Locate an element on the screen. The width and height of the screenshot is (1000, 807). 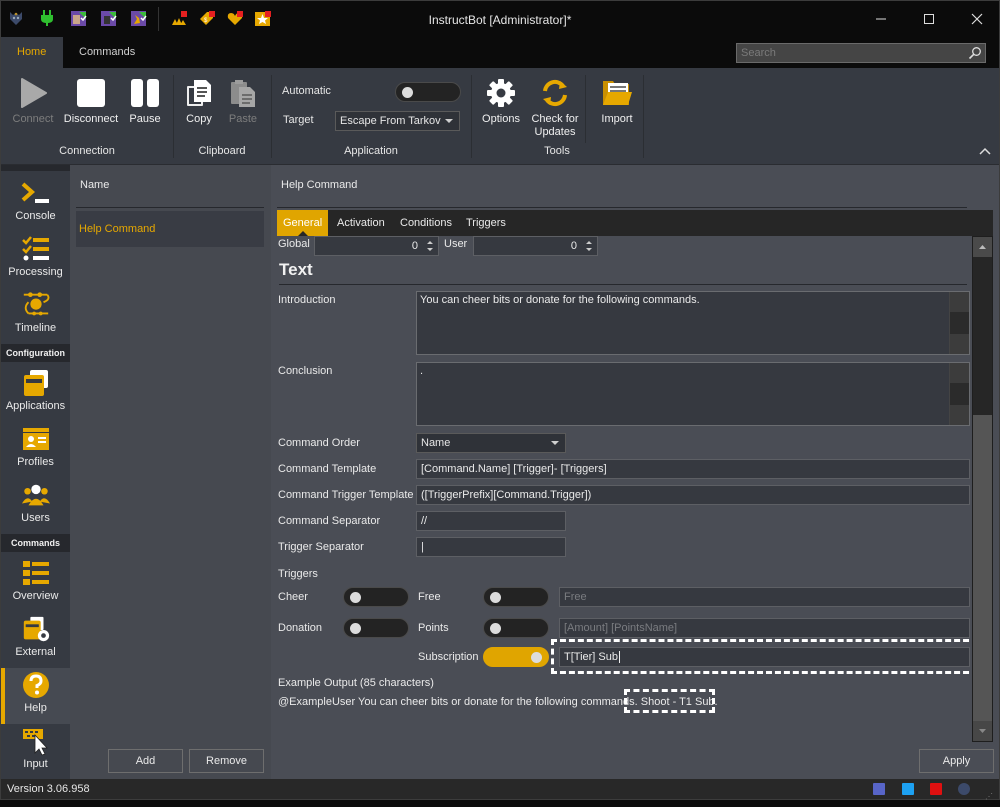
resize-grip-icon: ⋰ is located at coordinates (989, 797).